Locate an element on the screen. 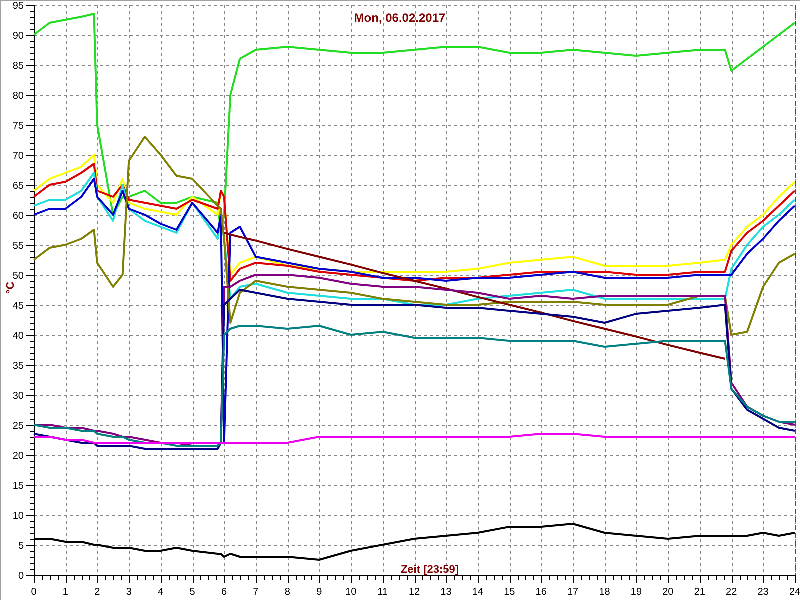 Image resolution: width=800 pixels, height=600 pixels. axis-tick-label: 60 is located at coordinates (18, 216).